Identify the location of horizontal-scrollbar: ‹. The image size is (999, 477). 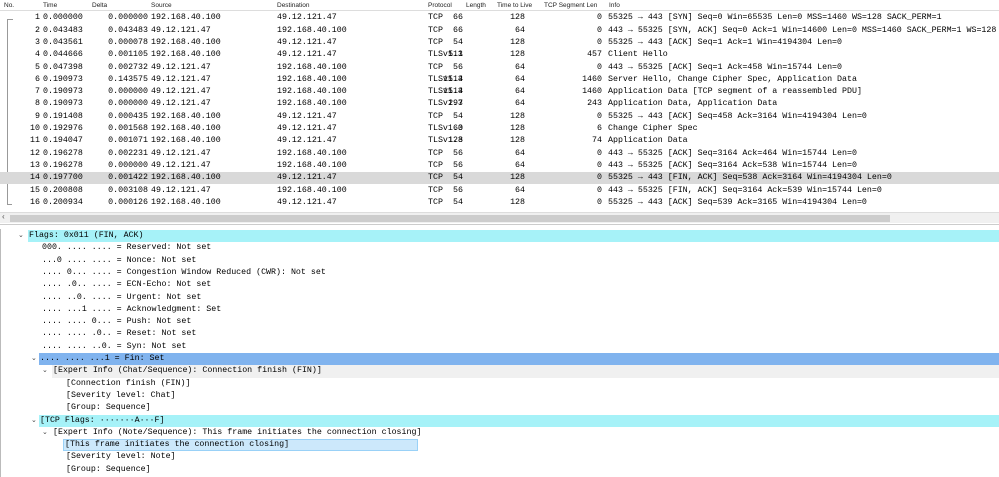
(499, 217).